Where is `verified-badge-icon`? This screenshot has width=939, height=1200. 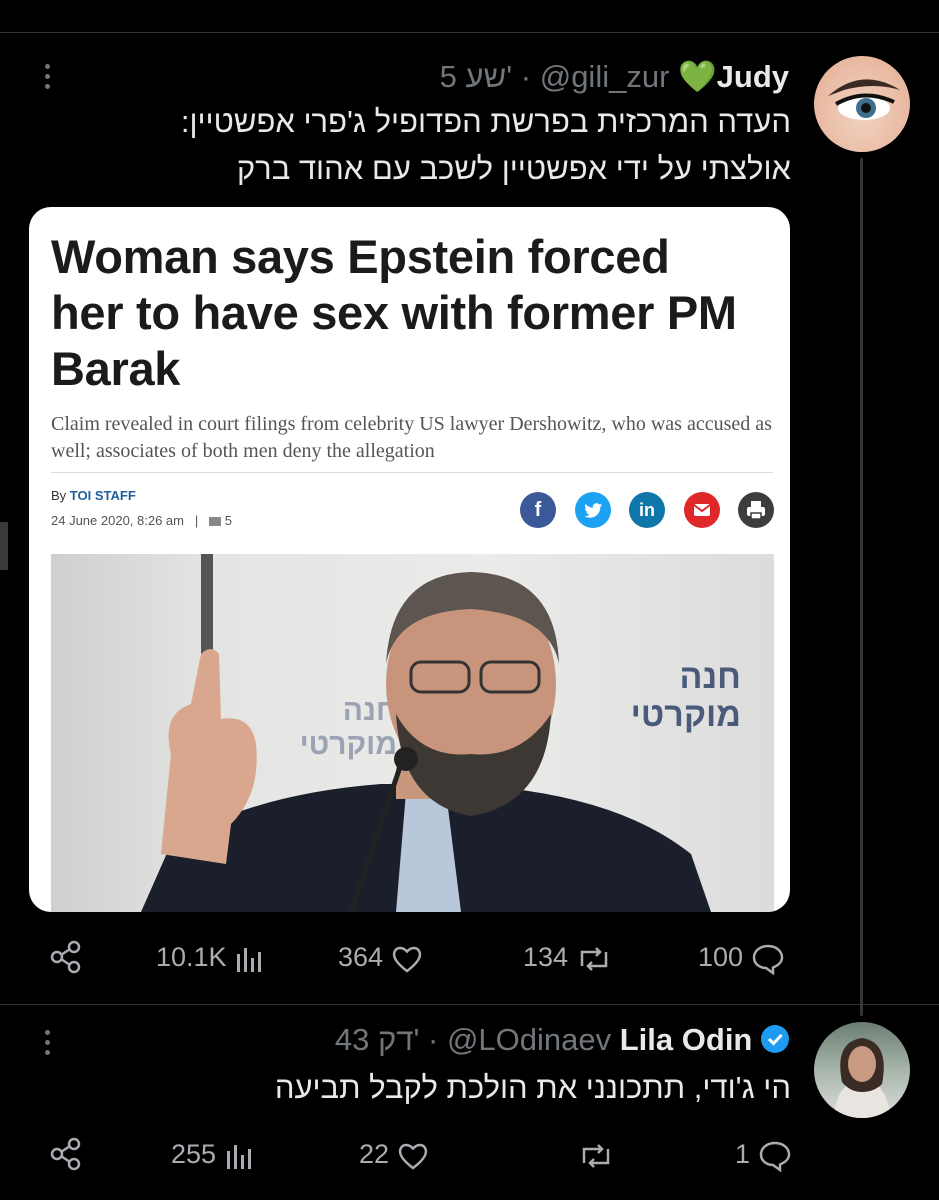
verified-badge-icon is located at coordinates (775, 1038).